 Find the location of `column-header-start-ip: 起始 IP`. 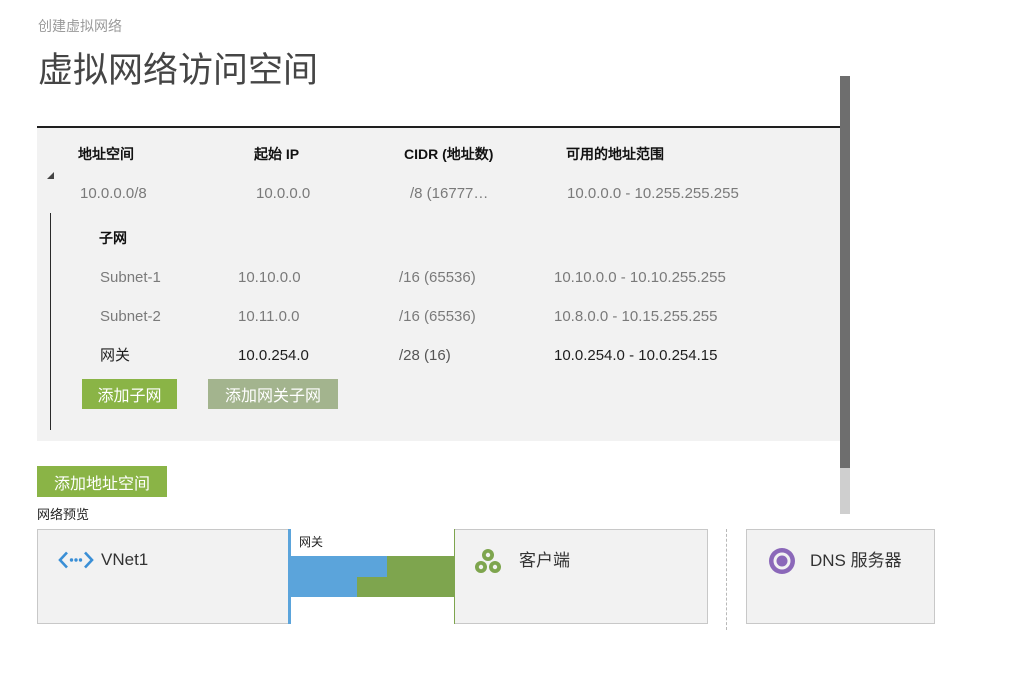

column-header-start-ip: 起始 IP is located at coordinates (277, 154).